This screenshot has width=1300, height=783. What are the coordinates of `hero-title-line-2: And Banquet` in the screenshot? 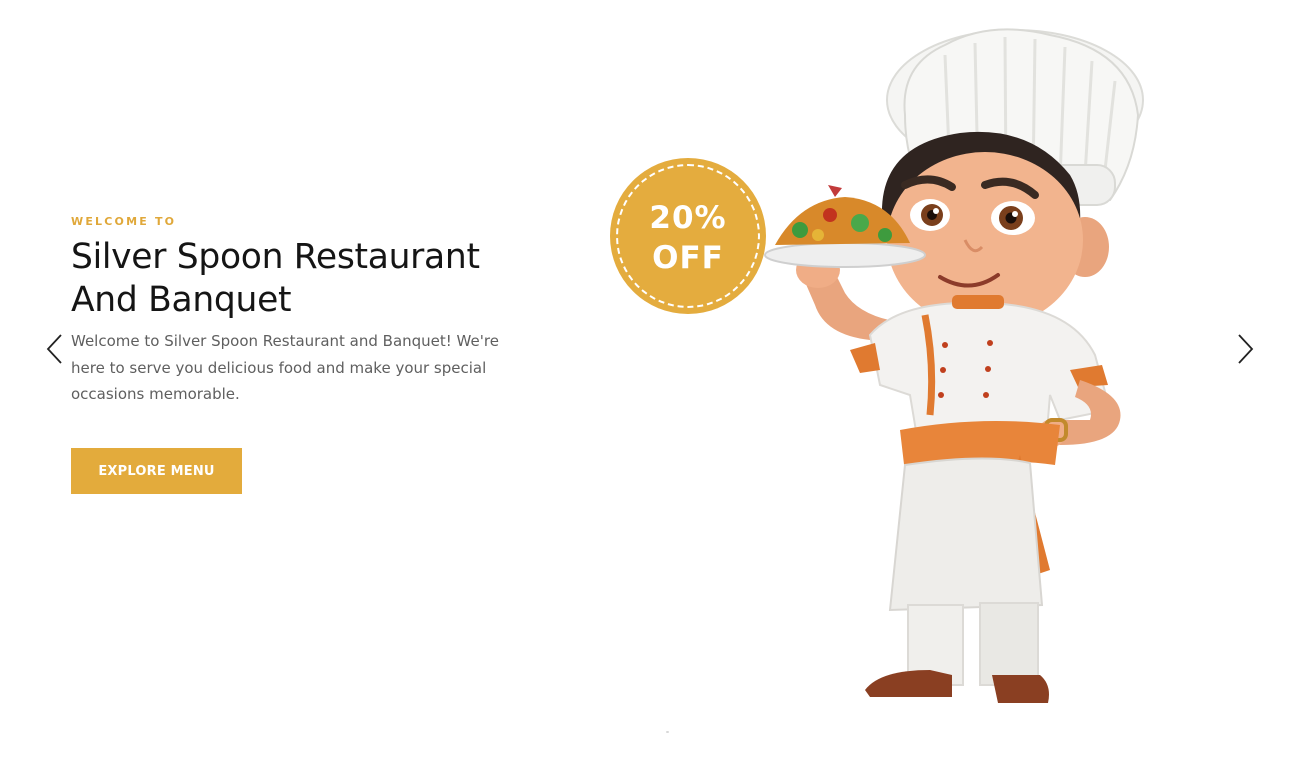 It's located at (181, 300).